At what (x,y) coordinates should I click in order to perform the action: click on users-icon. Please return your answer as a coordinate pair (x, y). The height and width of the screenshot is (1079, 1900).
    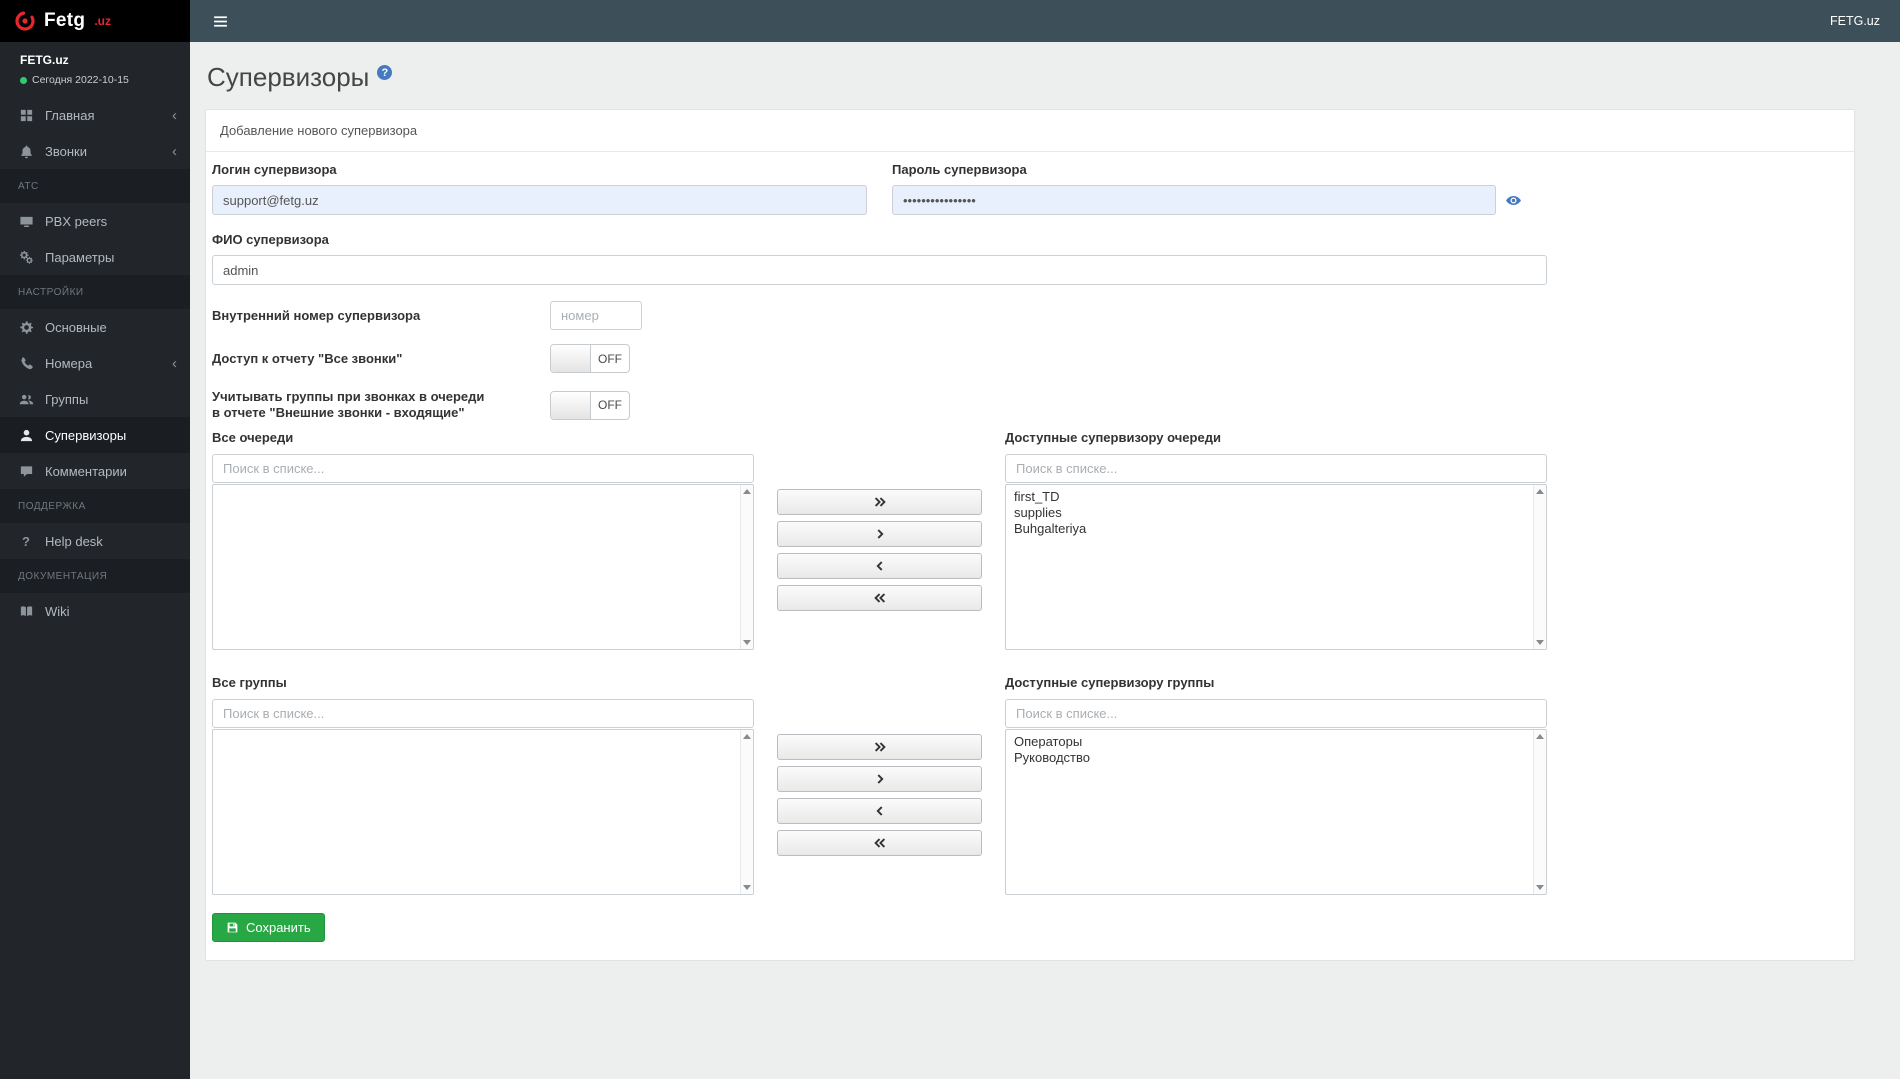
    Looking at the image, I should click on (26, 399).